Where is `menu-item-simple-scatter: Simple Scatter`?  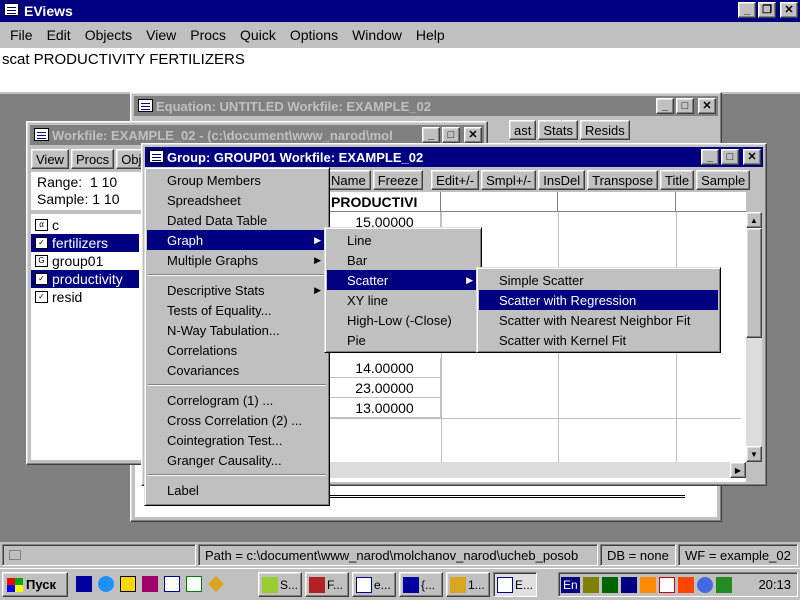 menu-item-simple-scatter: Simple Scatter is located at coordinates (598, 280).